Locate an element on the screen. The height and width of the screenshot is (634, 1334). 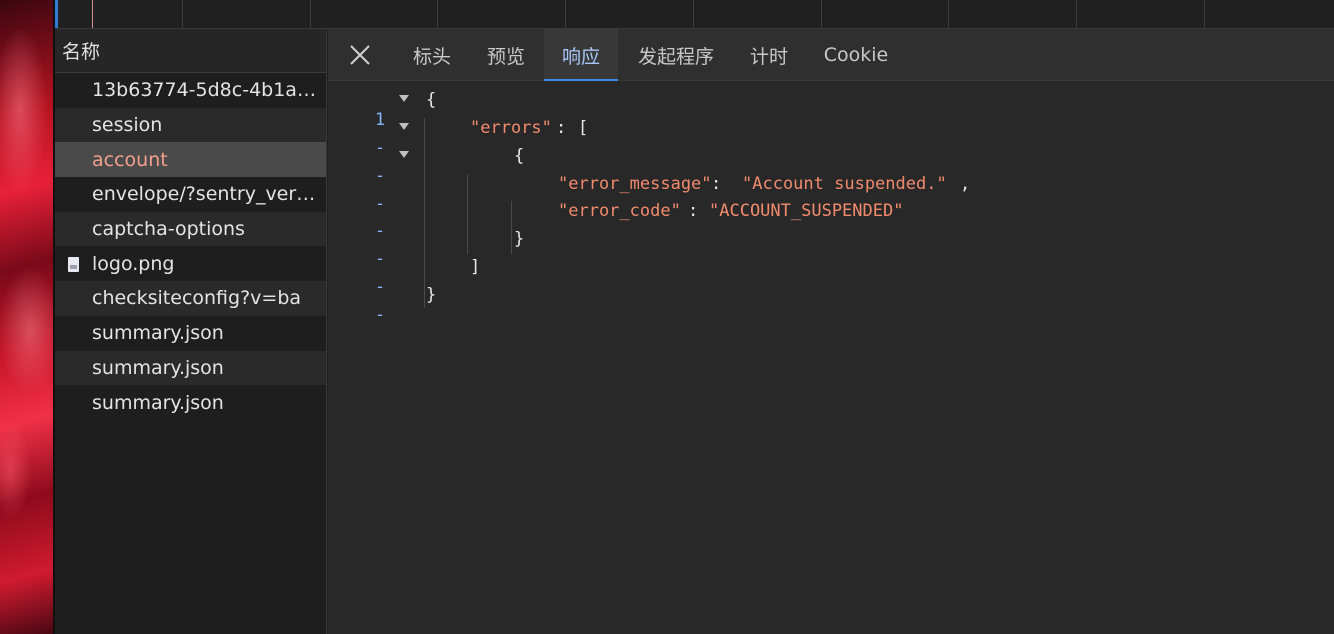
tab-label: 标头 is located at coordinates (431, 56).